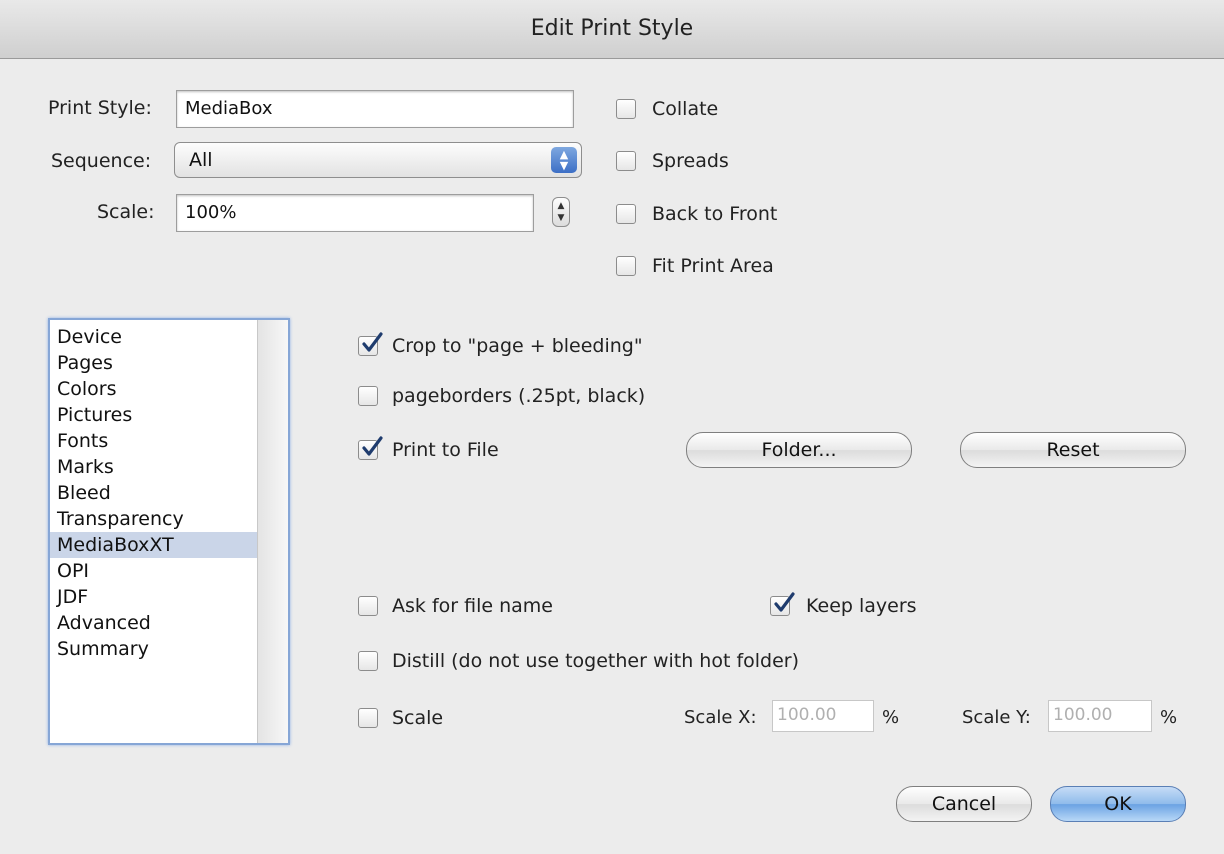 This screenshot has height=854, width=1224. Describe the element at coordinates (996, 717) in the screenshot. I see `scale-y-label: Scale Y:` at that location.